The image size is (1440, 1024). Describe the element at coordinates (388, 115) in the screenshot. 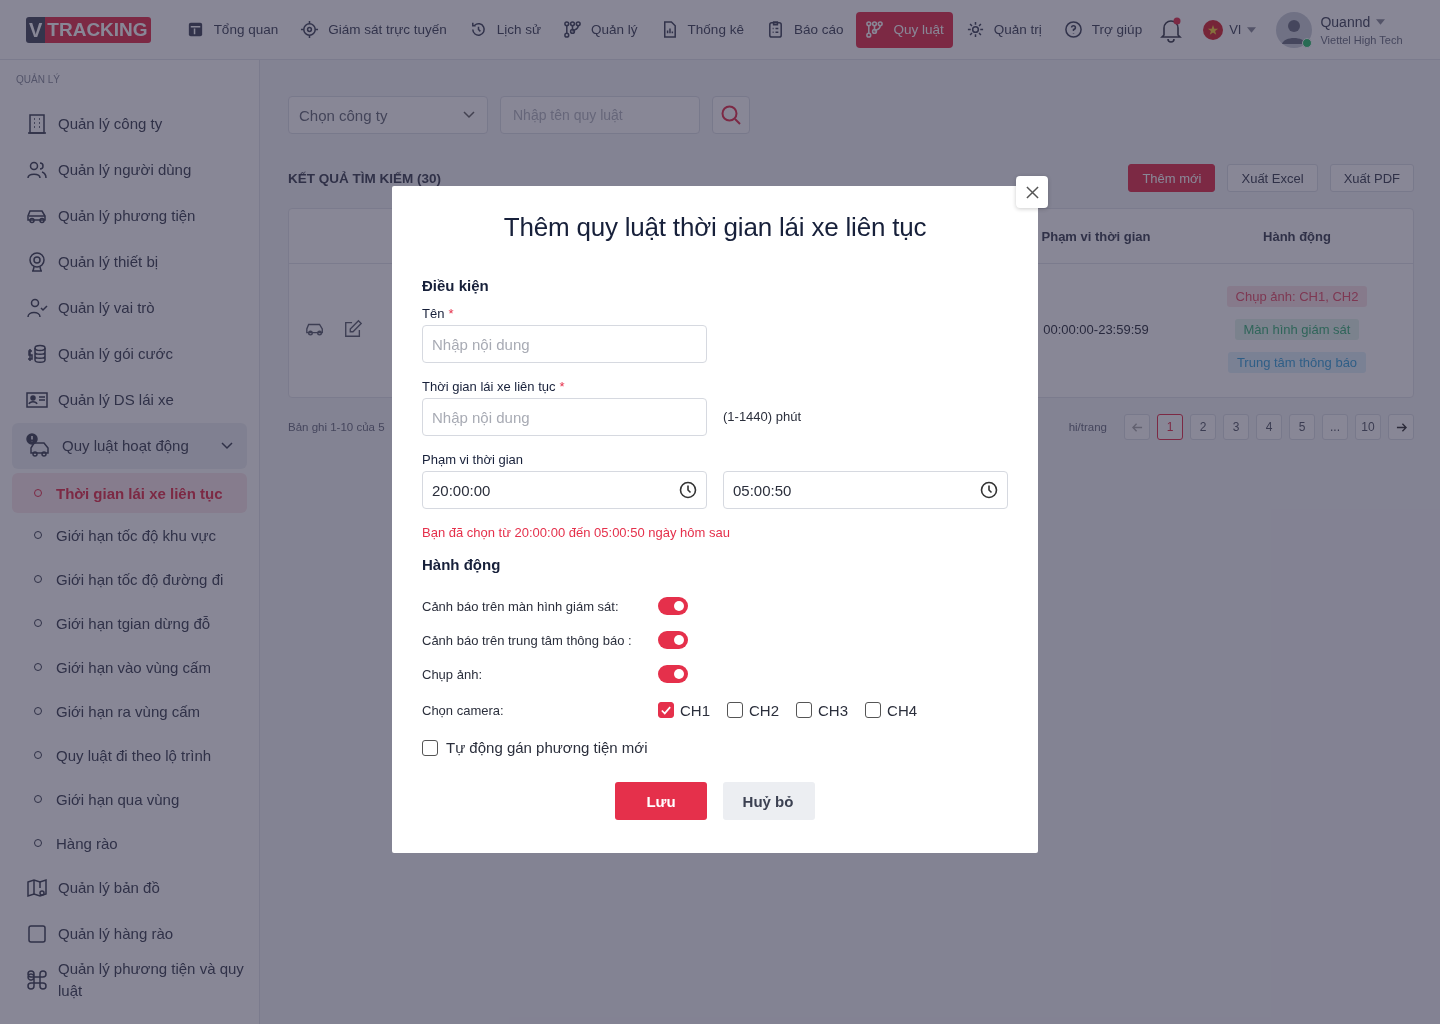

I see `company-select: Chọn công ty` at that location.